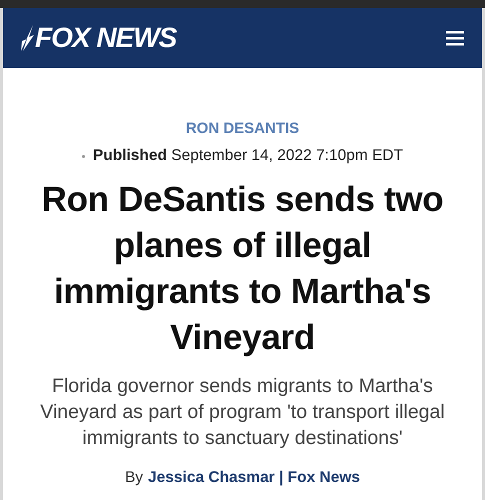 Image resolution: width=485 pixels, height=500 pixels. I want to click on publish-date: Published September 14, 2022 7:10pm EDT, so click(248, 156).